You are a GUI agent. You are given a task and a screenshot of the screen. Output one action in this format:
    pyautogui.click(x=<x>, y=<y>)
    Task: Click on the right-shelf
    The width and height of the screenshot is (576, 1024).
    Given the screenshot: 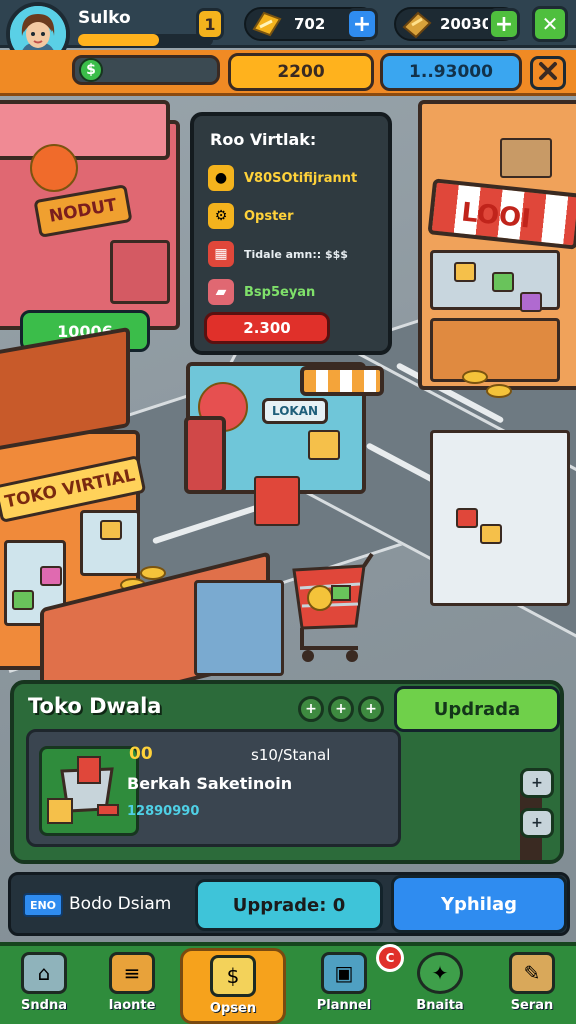 What is the action you would take?
    pyautogui.click(x=500, y=518)
    